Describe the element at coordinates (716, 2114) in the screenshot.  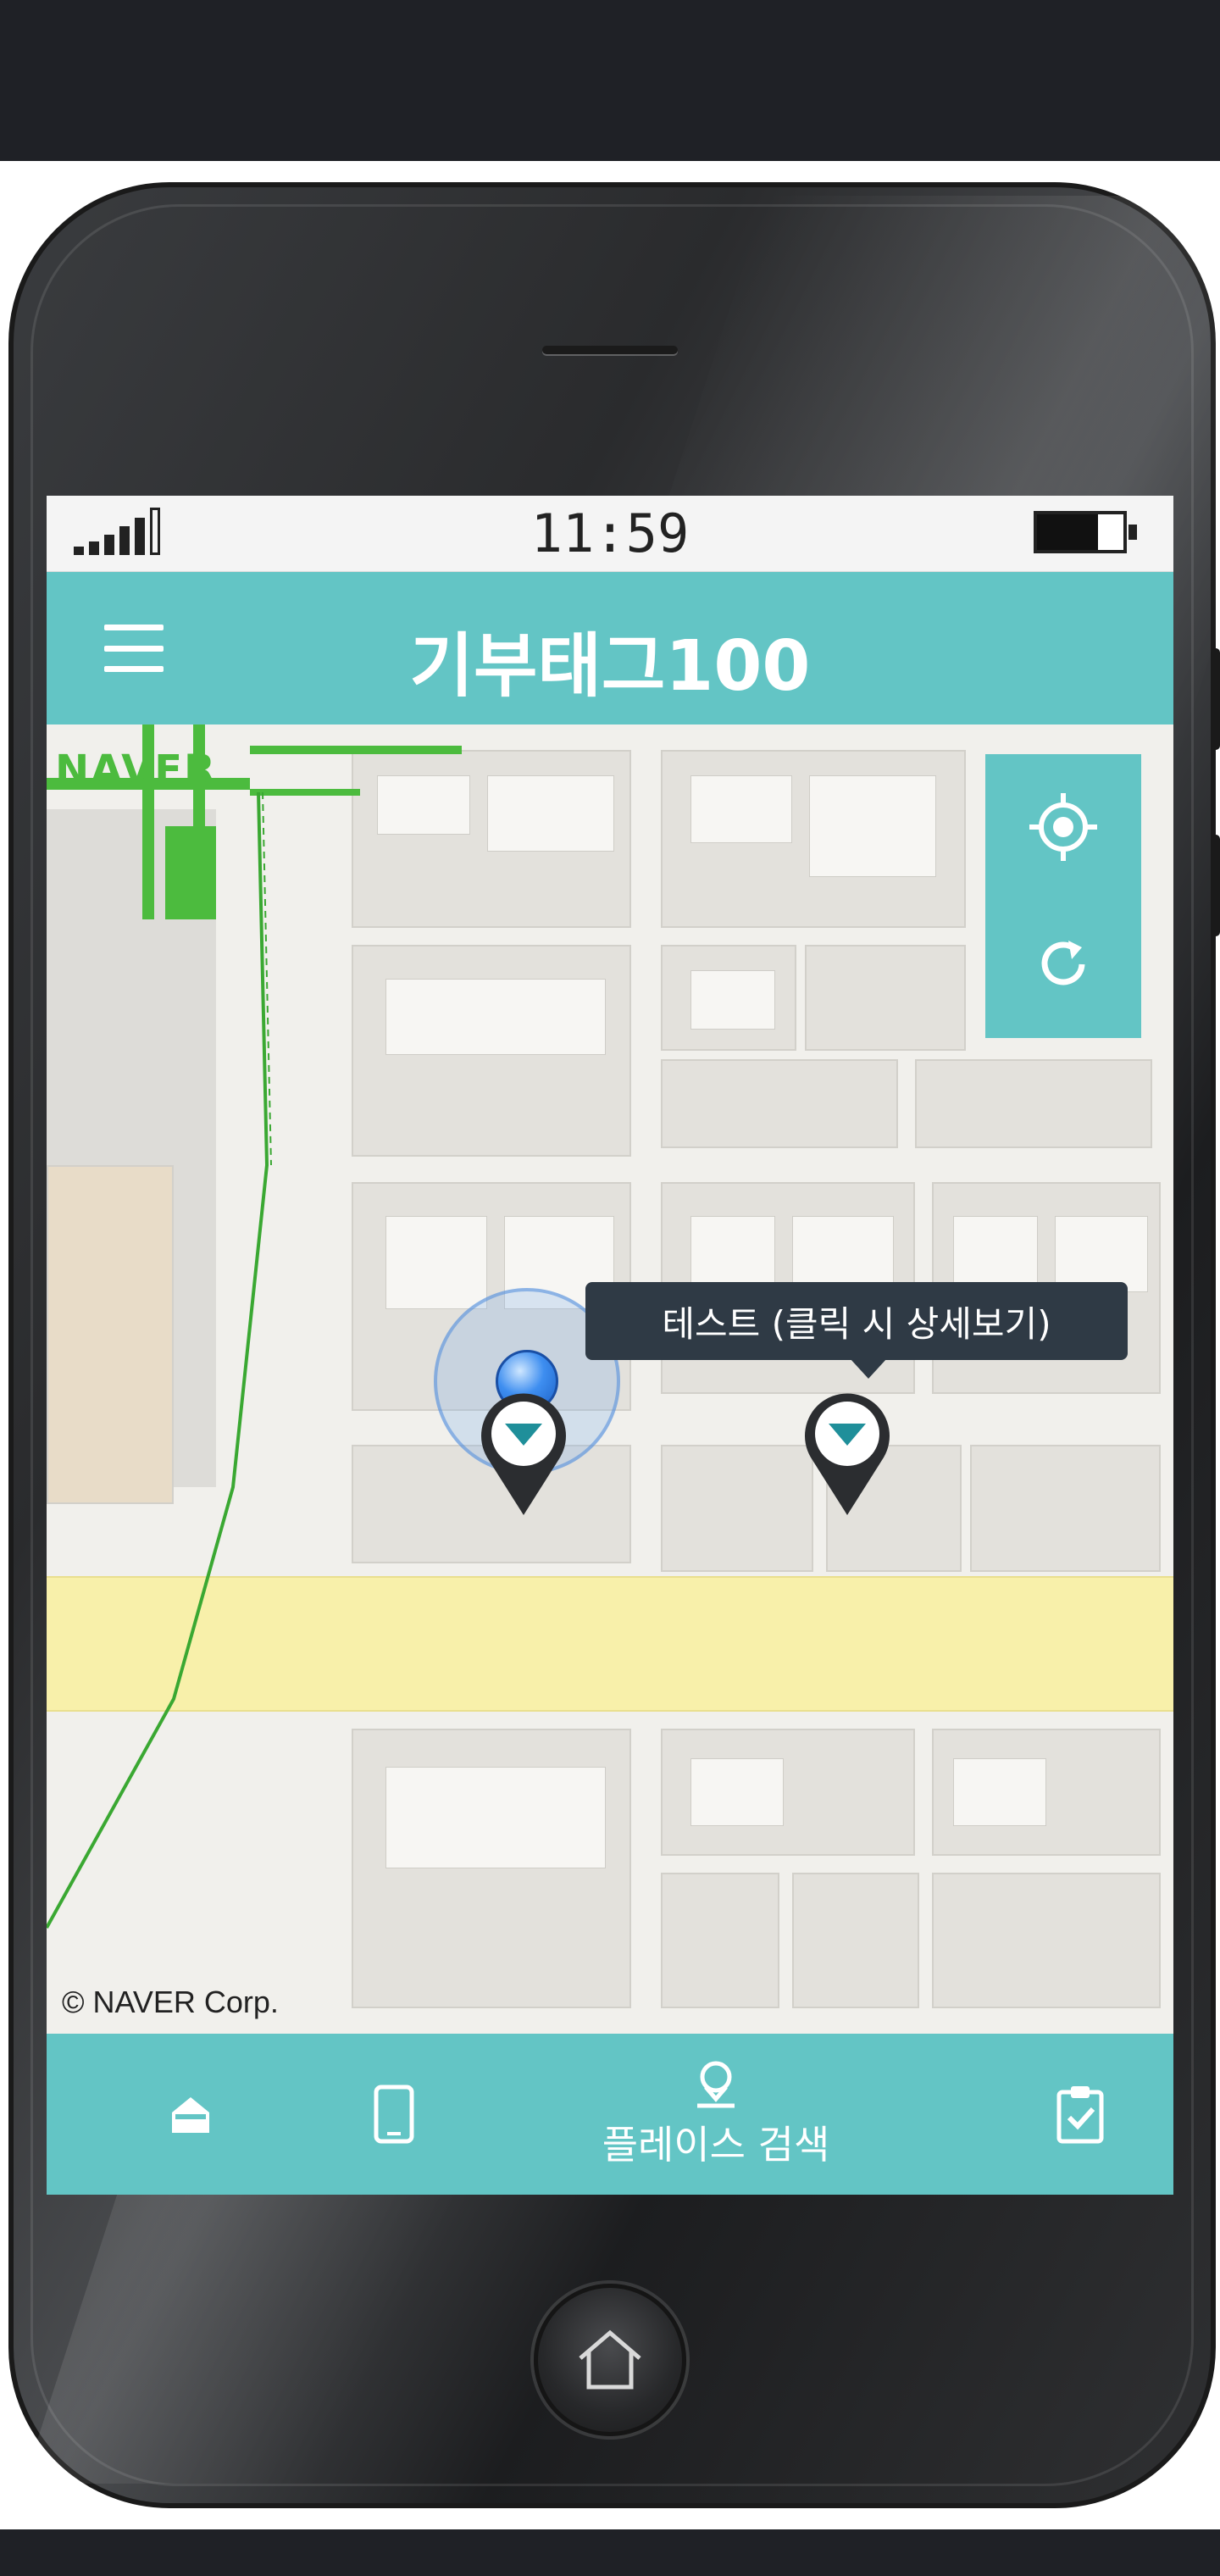
I see `nav-place-search: 플레이스 검색` at that location.